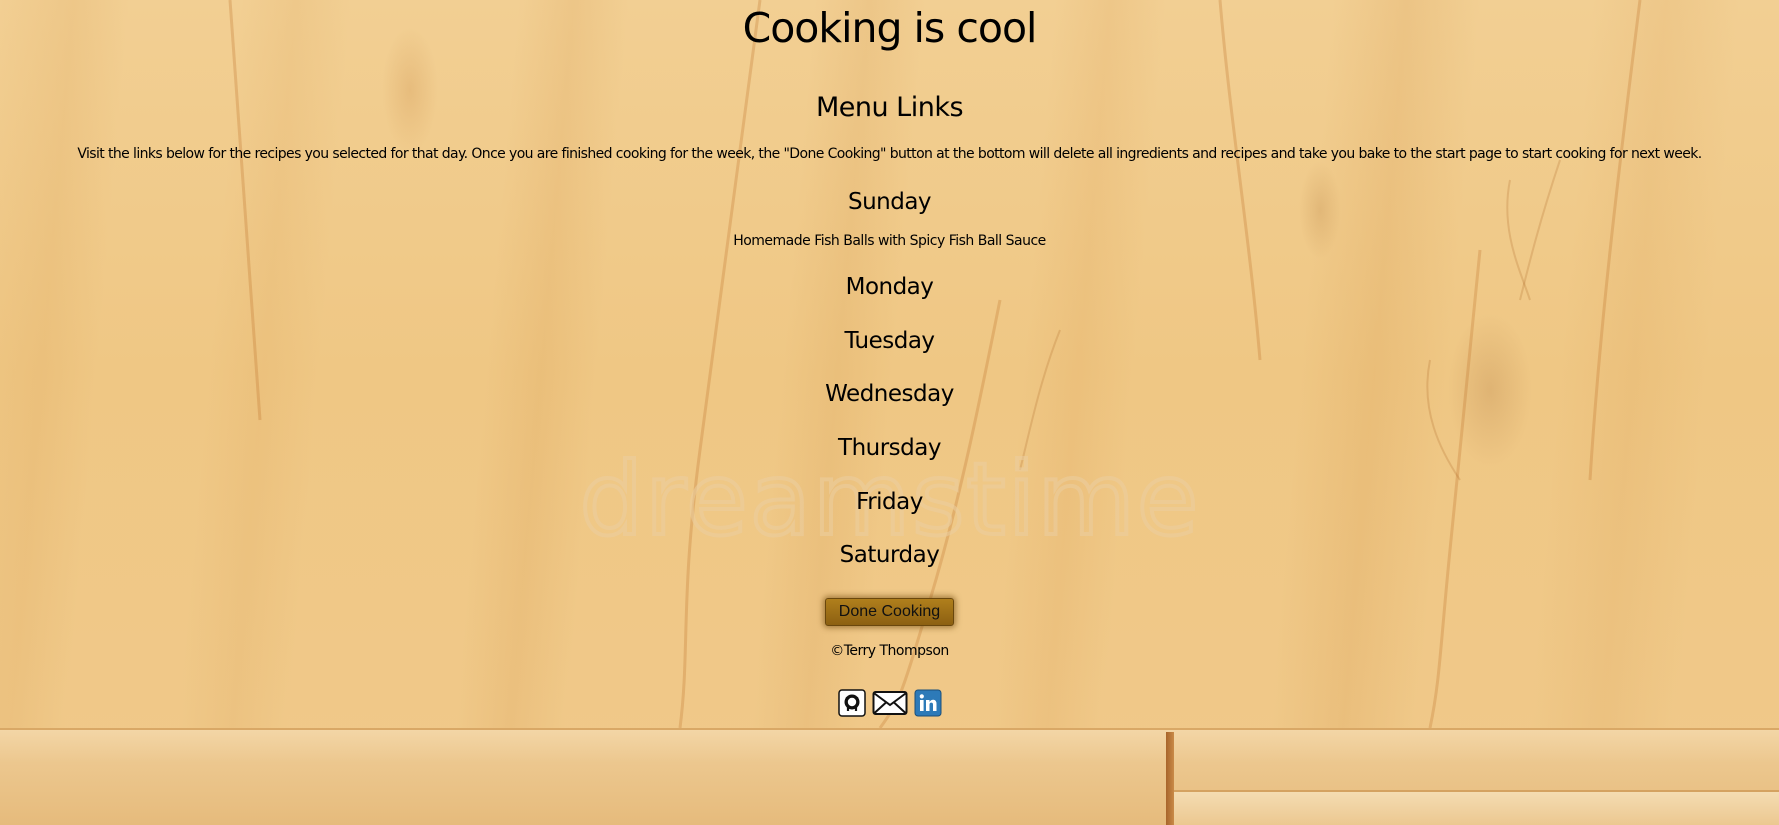 This screenshot has height=825, width=1779. Describe the element at coordinates (889, 341) in the screenshot. I see `day-tuesday: Tuesday` at that location.